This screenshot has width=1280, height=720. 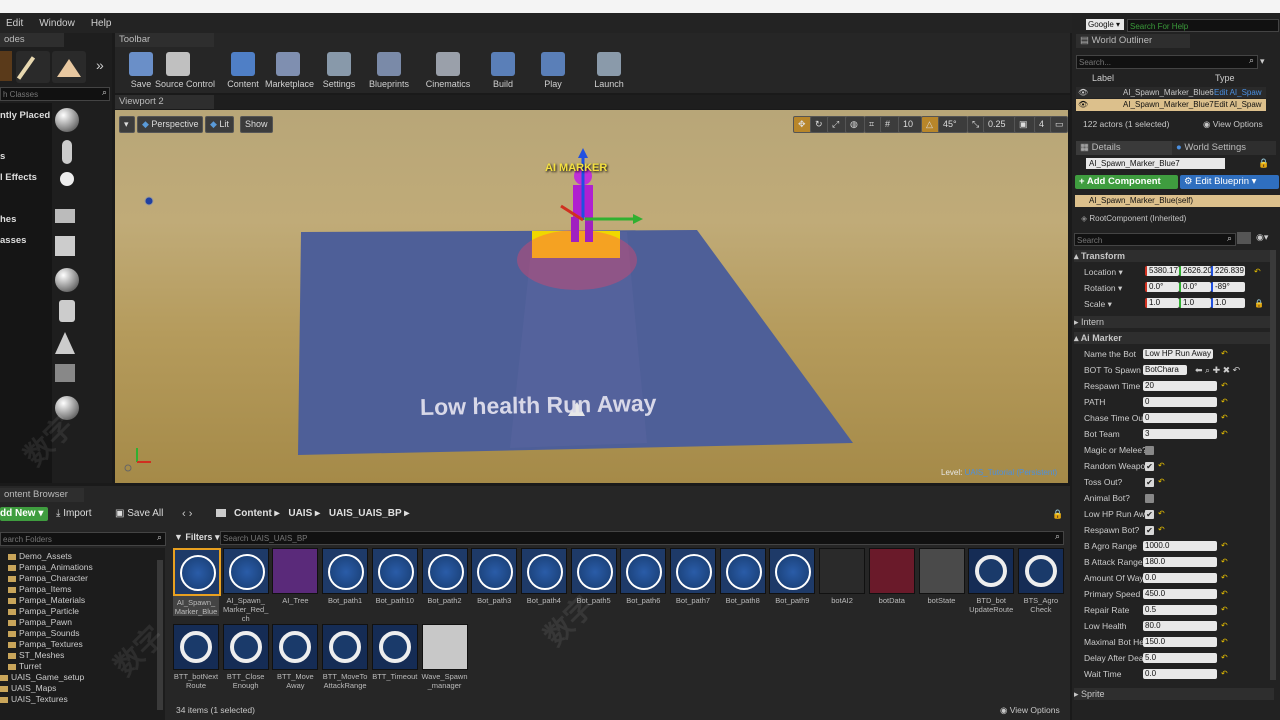 I want to click on root-component-row: ◈ RootComponent (Inherited), so click(x=1174, y=219).